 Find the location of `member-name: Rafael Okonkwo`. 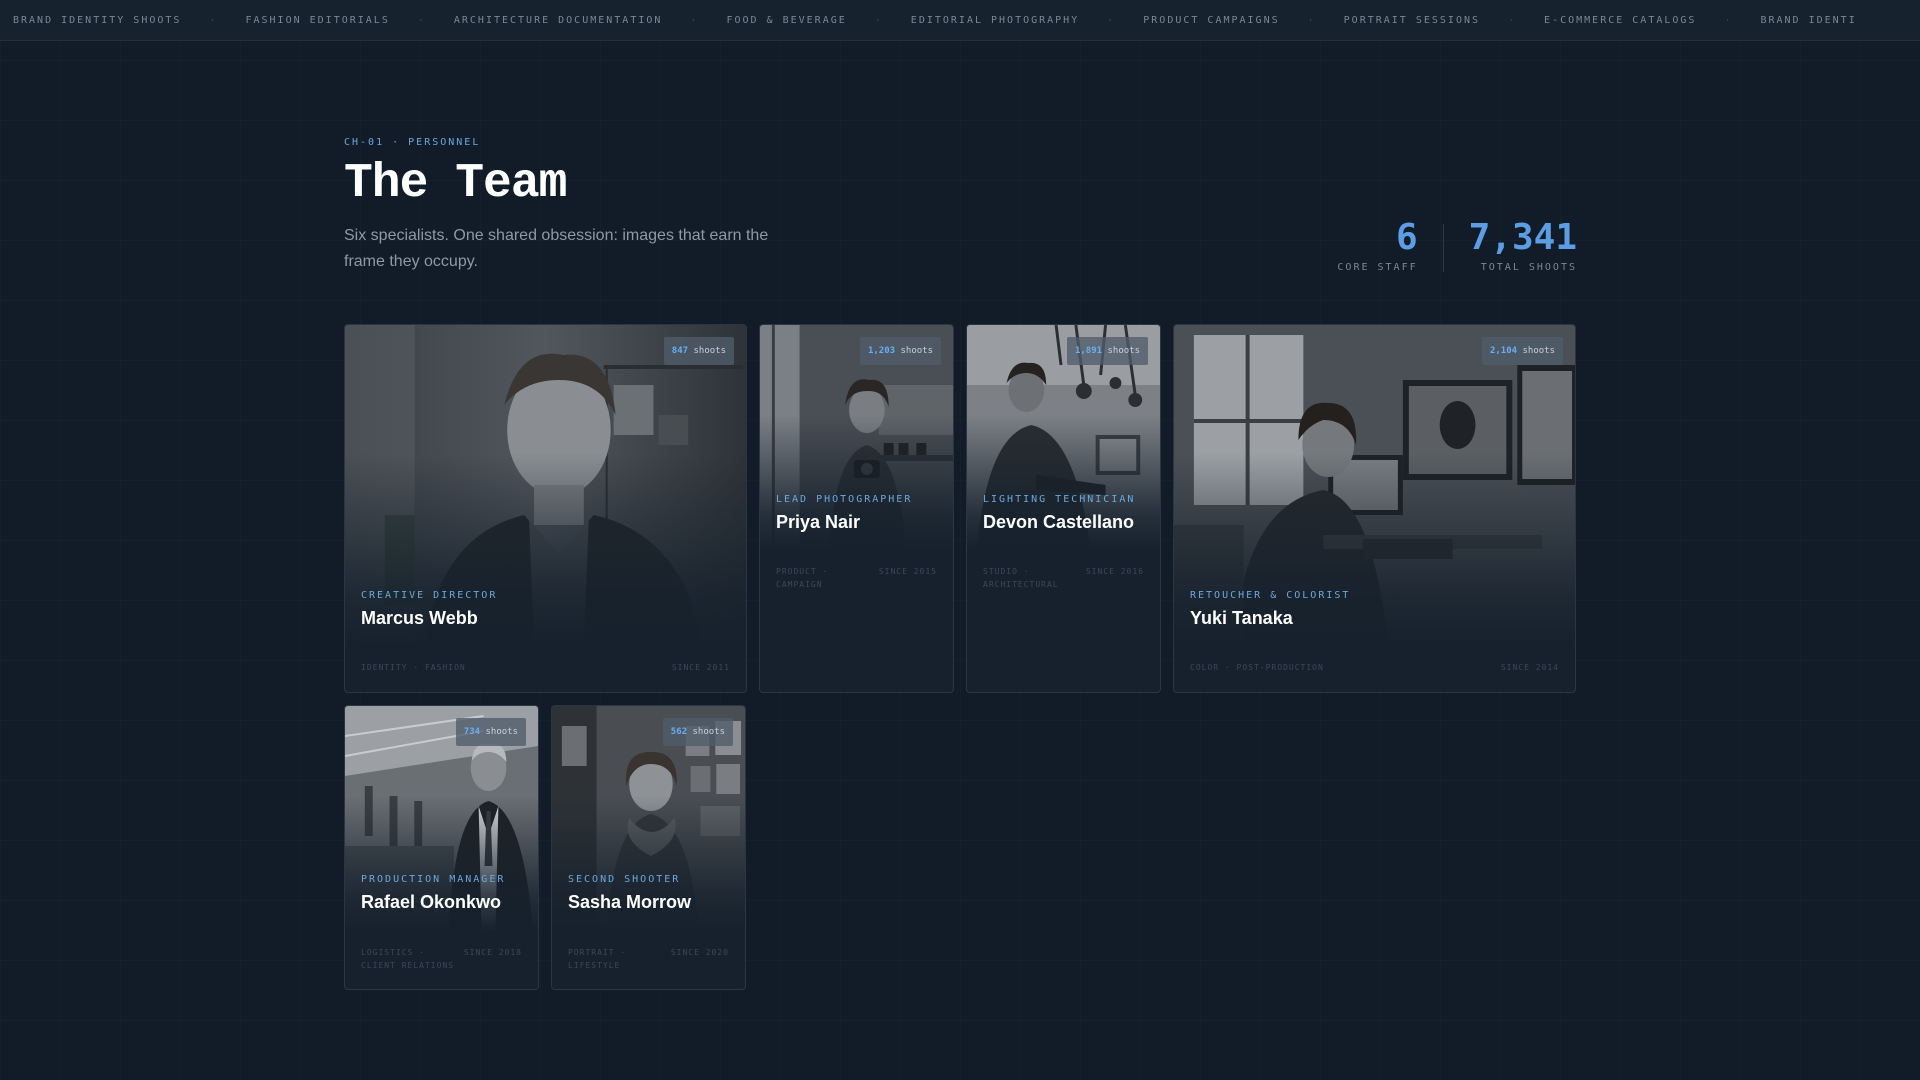

member-name: Rafael Okonkwo is located at coordinates (431, 902).